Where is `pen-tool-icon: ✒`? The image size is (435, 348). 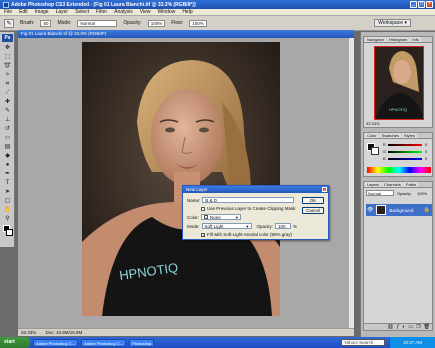 pen-tool-icon: ✒ is located at coordinates (7, 174).